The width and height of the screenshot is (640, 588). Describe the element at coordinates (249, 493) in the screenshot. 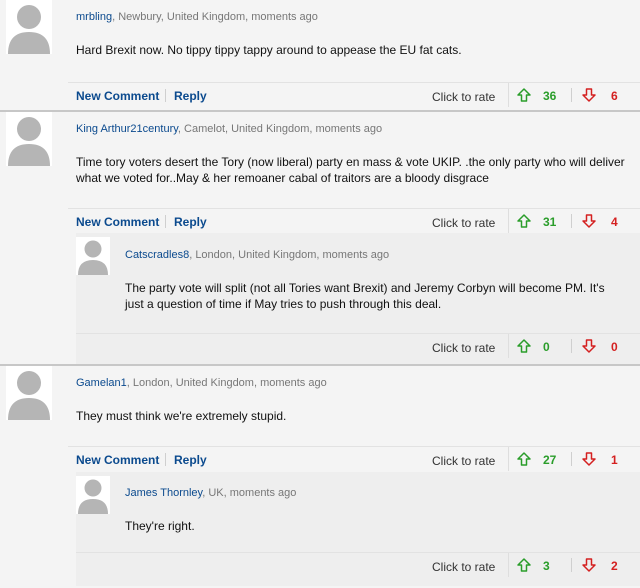

I see `author-location-time: , UK, moments ago` at that location.